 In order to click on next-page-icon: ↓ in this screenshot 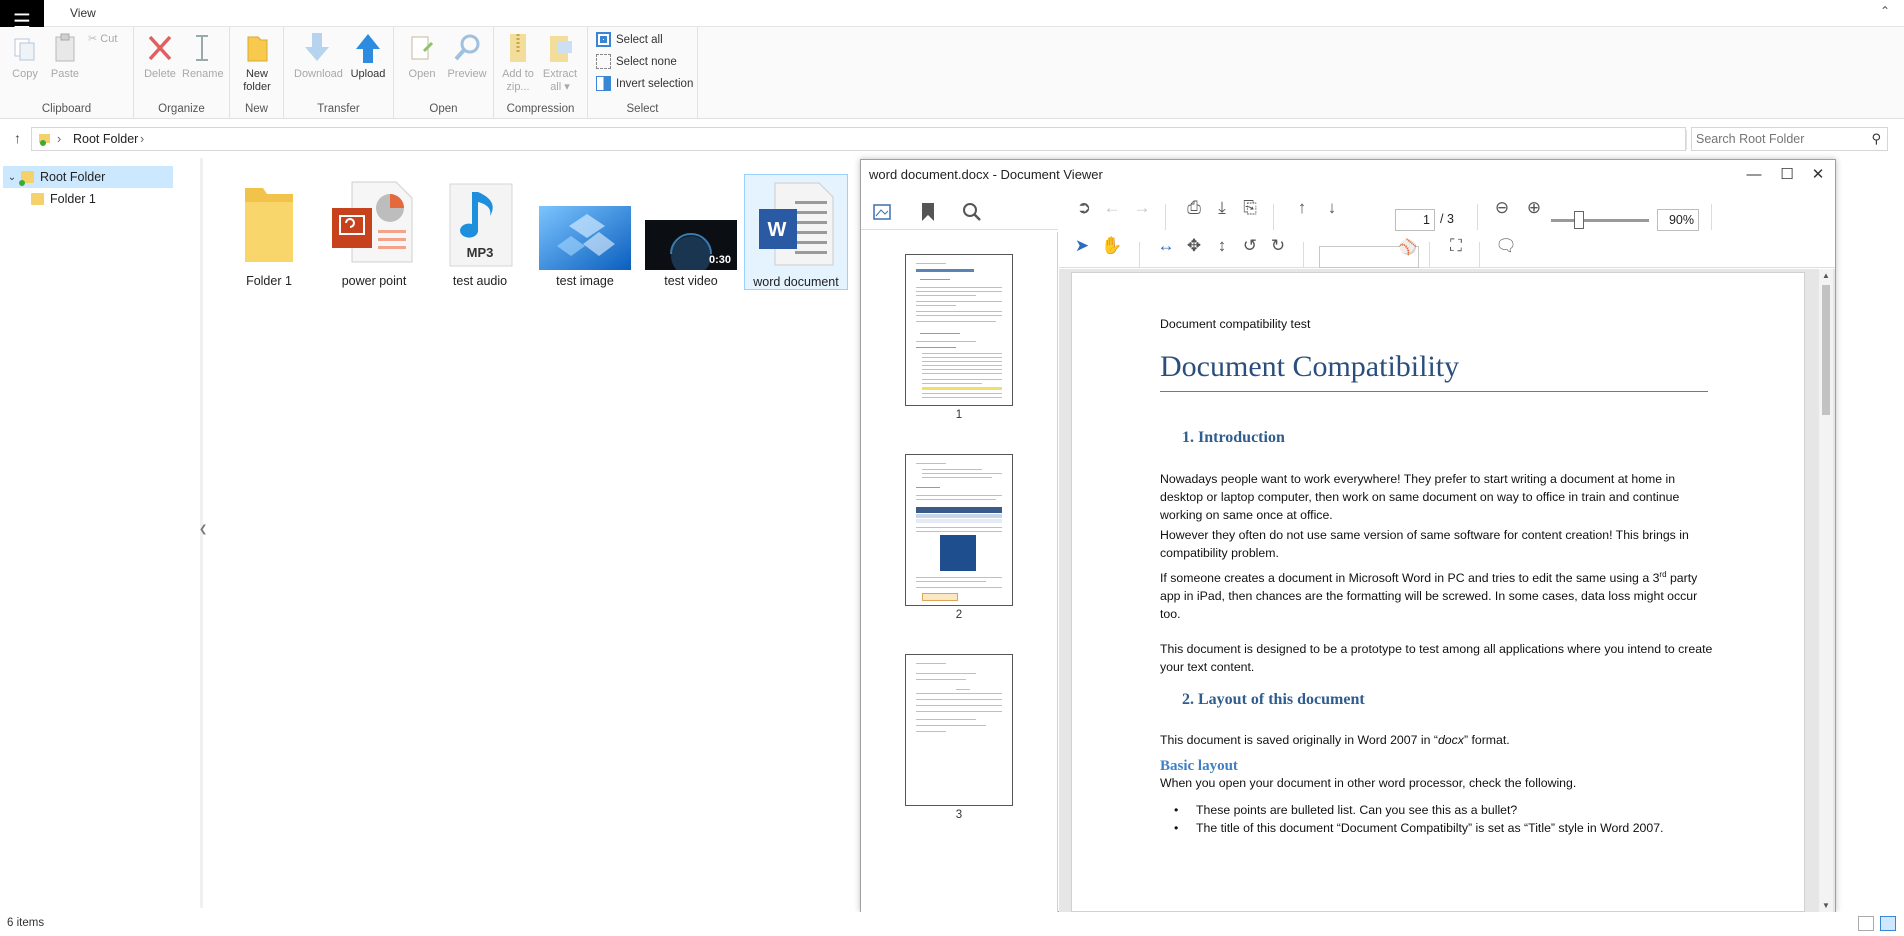, I will do `click(1332, 208)`.